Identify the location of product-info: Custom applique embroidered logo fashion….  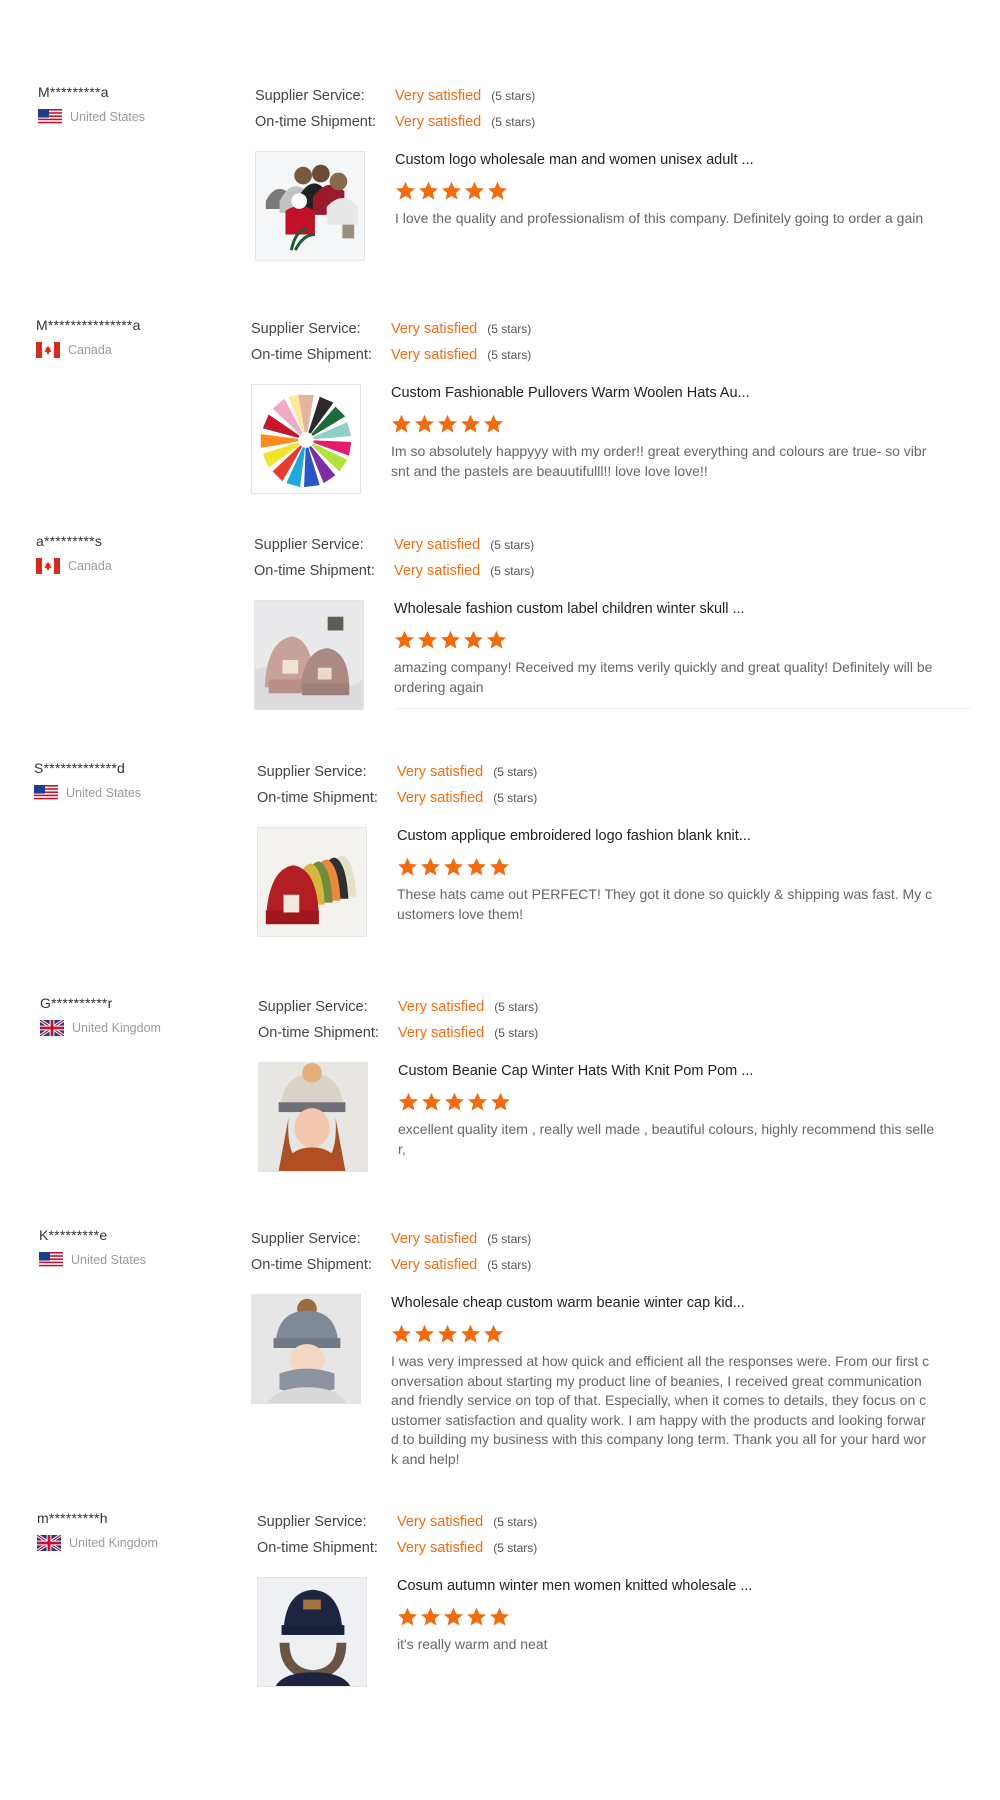
(677, 882).